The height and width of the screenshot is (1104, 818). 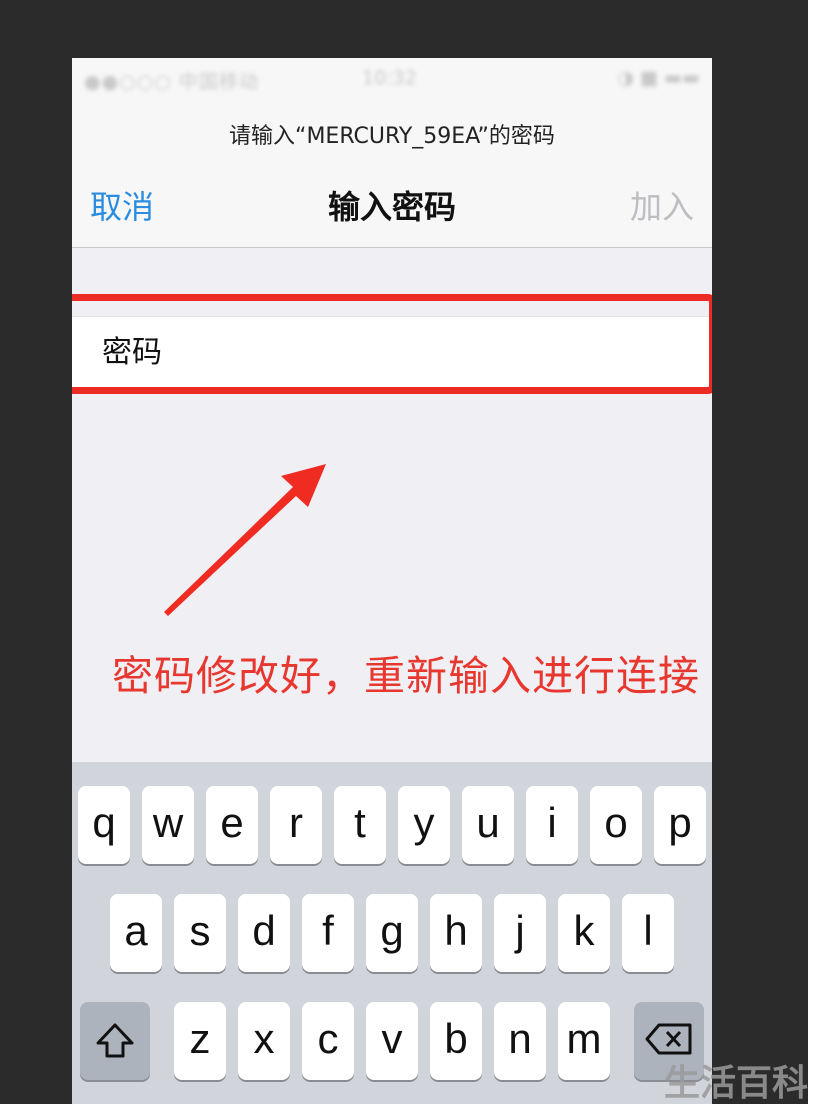 What do you see at coordinates (392, 1041) in the screenshot?
I see `key-v: v` at bounding box center [392, 1041].